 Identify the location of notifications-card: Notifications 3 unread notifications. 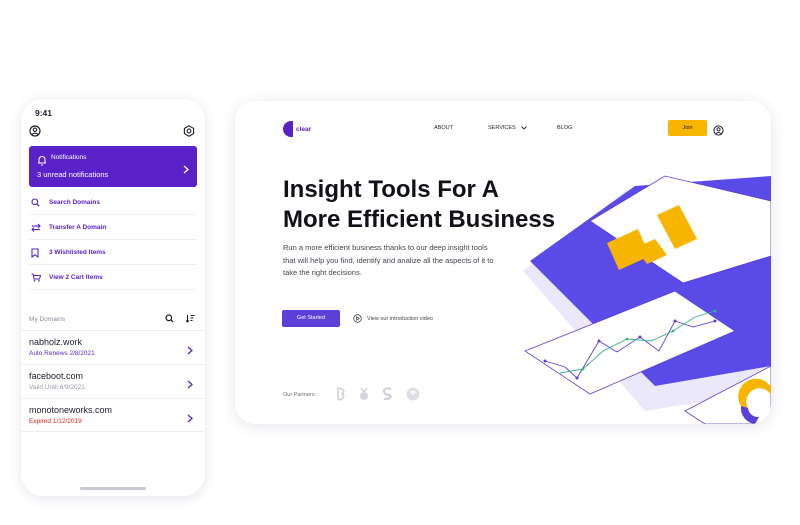
(113, 166).